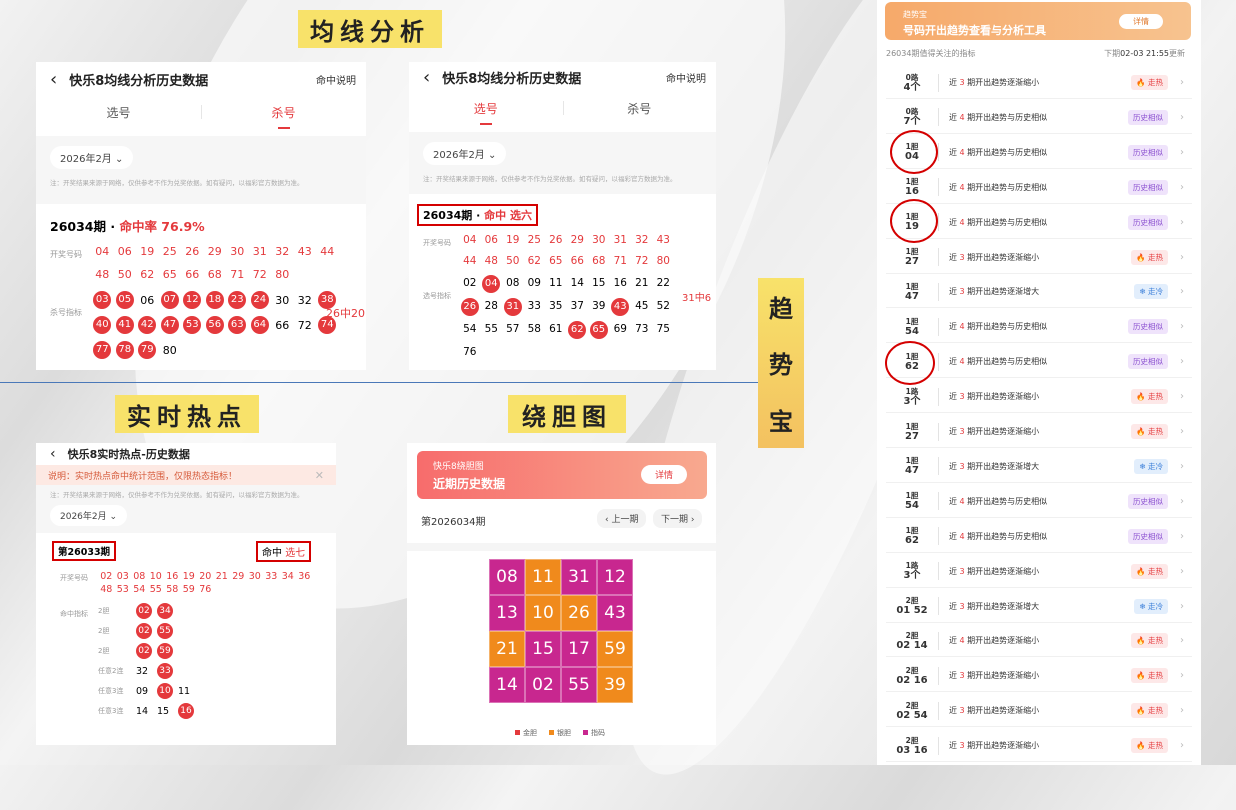  What do you see at coordinates (1039, 83) in the screenshot?
I see `trend-row: 0路 4个近 3 期开出趋势逐渐缩小 🔥 走热 ›` at bounding box center [1039, 83].